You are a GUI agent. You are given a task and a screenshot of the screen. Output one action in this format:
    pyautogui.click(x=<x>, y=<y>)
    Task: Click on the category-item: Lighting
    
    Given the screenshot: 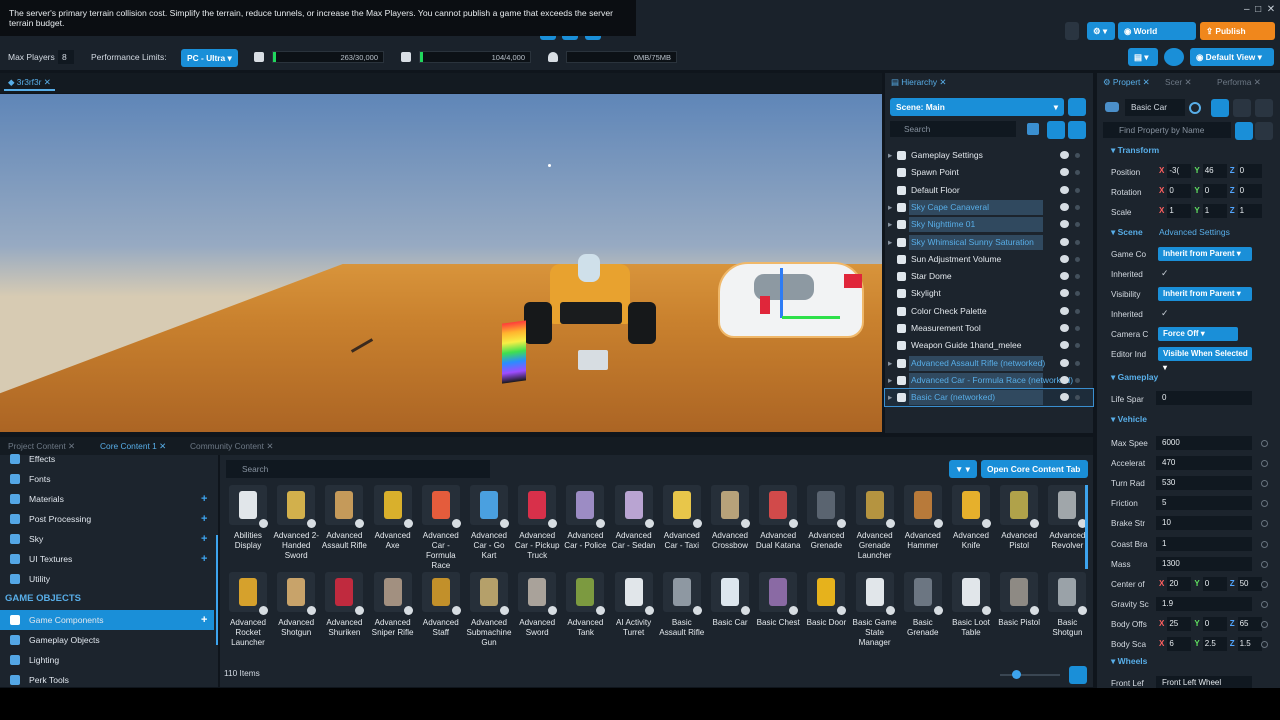 What is the action you would take?
    pyautogui.click(x=109, y=660)
    